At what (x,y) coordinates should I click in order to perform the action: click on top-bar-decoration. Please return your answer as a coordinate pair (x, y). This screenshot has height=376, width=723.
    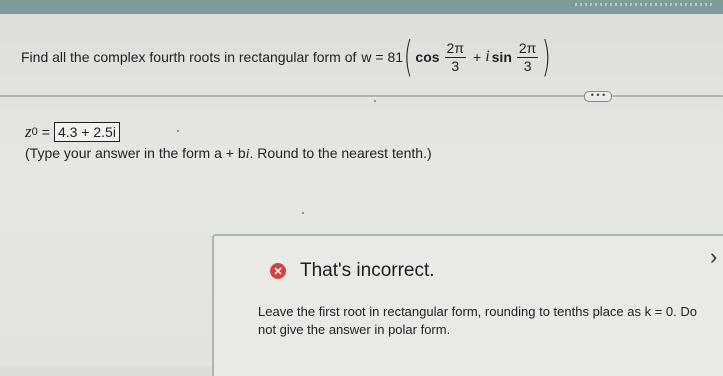
    Looking at the image, I should click on (645, 4).